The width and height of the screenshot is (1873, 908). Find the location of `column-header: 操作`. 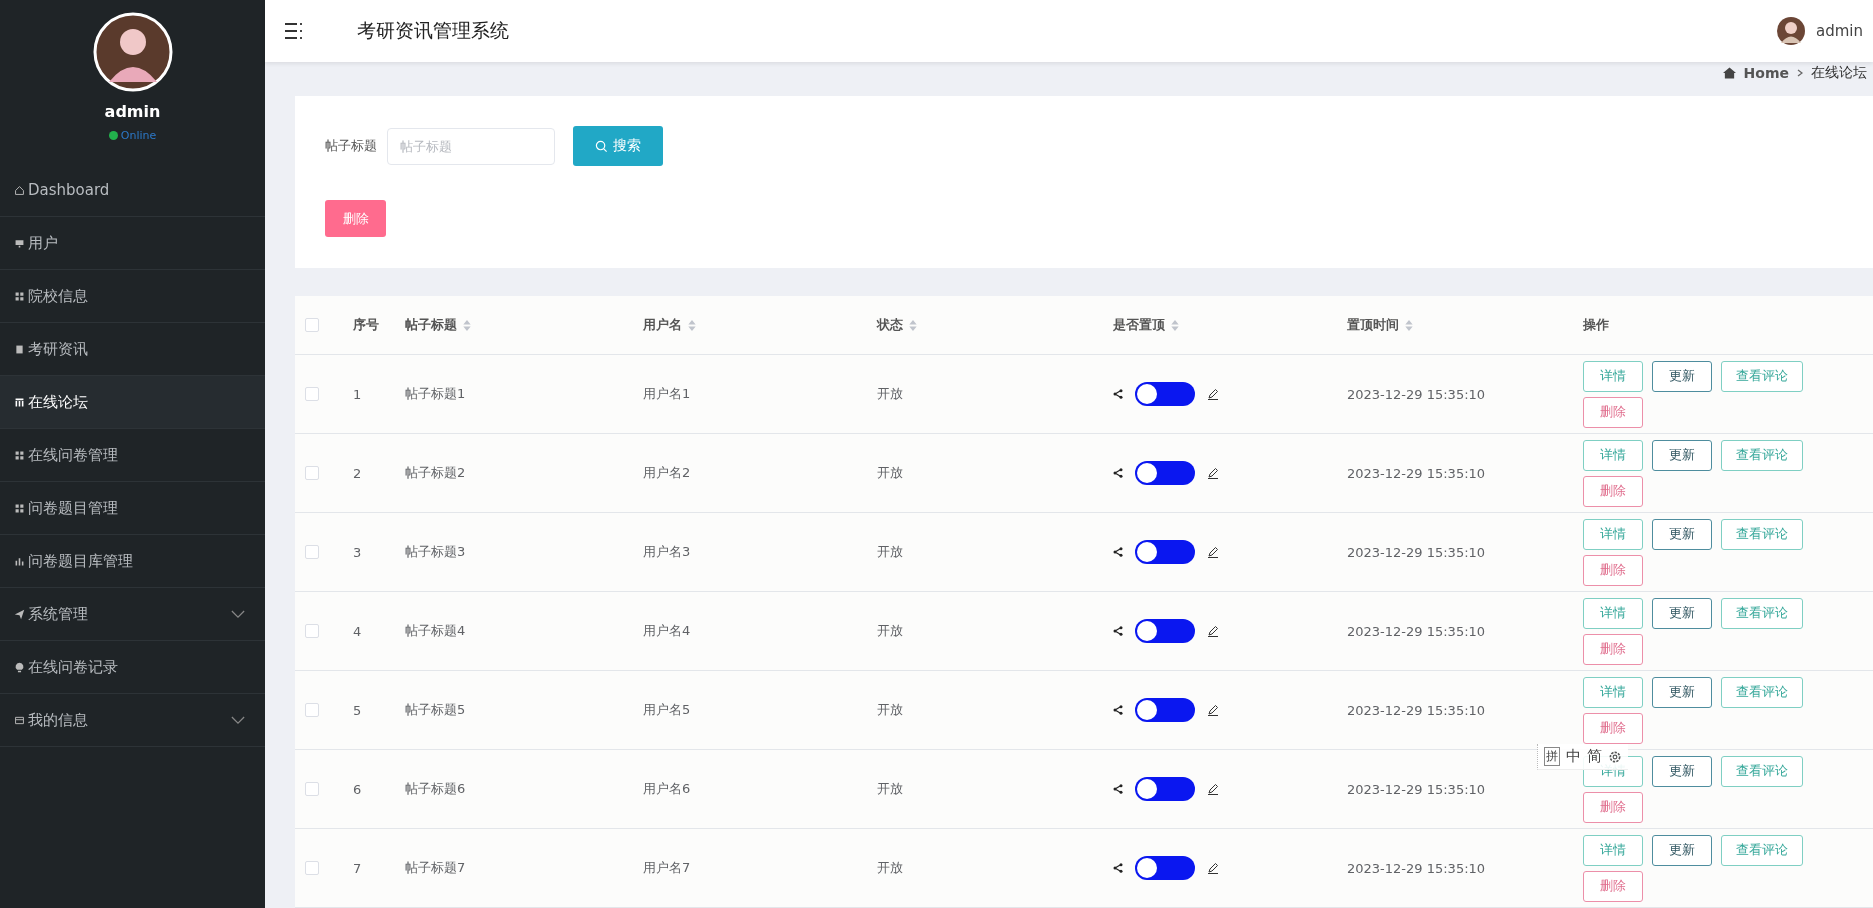

column-header: 操作 is located at coordinates (1596, 325).